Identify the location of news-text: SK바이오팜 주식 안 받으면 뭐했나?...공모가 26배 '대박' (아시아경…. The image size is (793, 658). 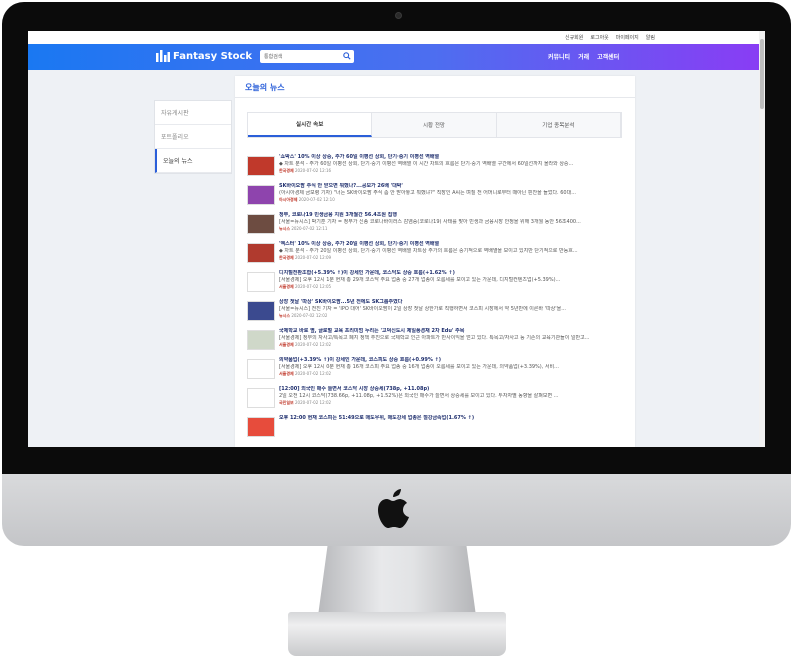
(453, 197).